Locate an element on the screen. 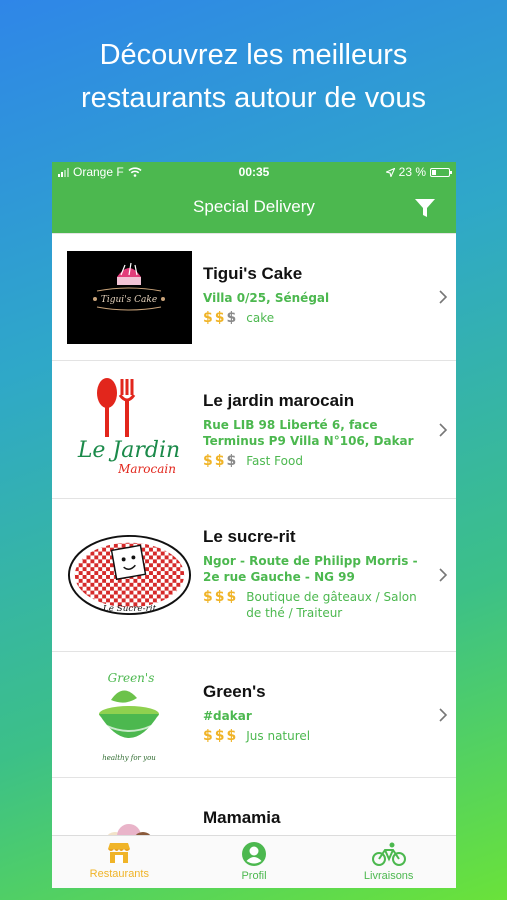 The height and width of the screenshot is (900, 507). location-arrow-icon is located at coordinates (390, 172).